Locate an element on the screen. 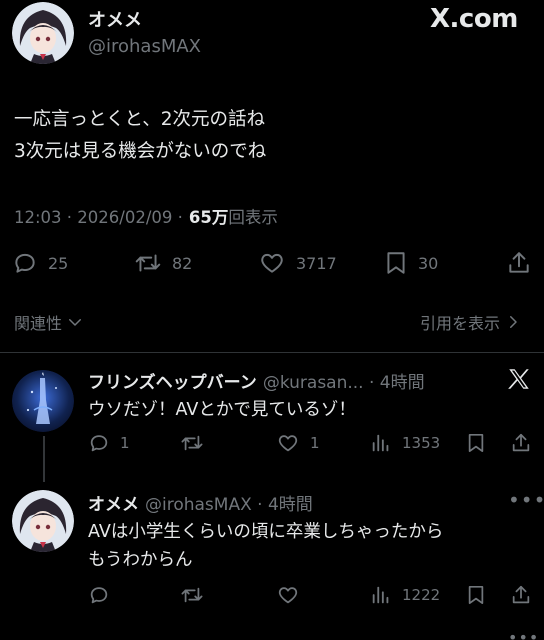 Image resolution: width=544 pixels, height=640 pixels. views-count: 1353 is located at coordinates (421, 443).